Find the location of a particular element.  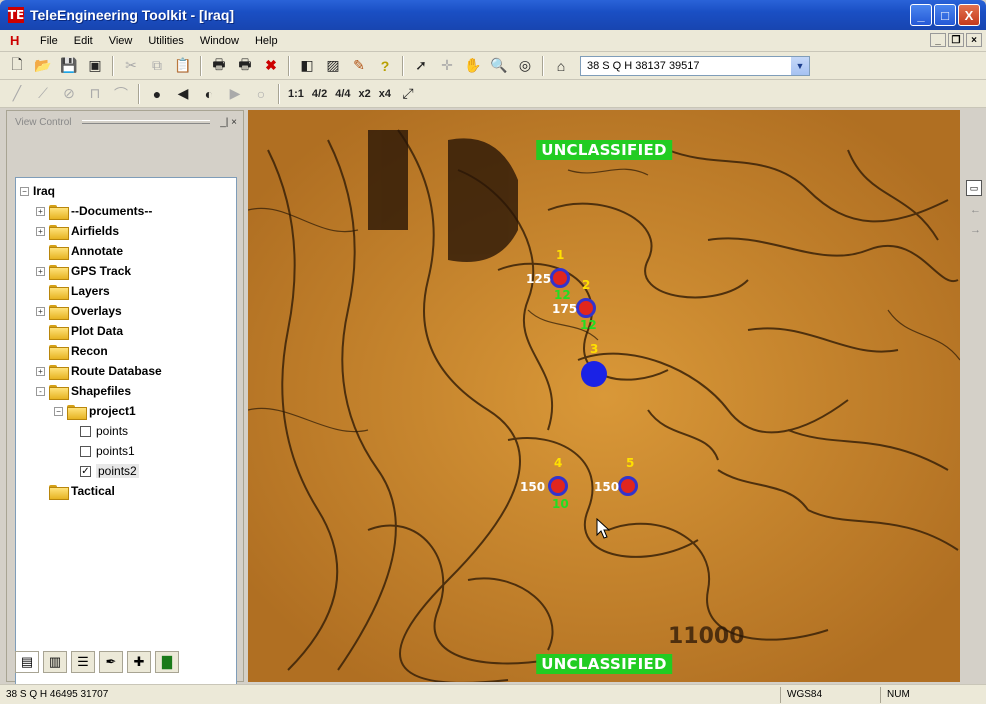

arrow-left-icon: ◀ is located at coordinates (183, 94).